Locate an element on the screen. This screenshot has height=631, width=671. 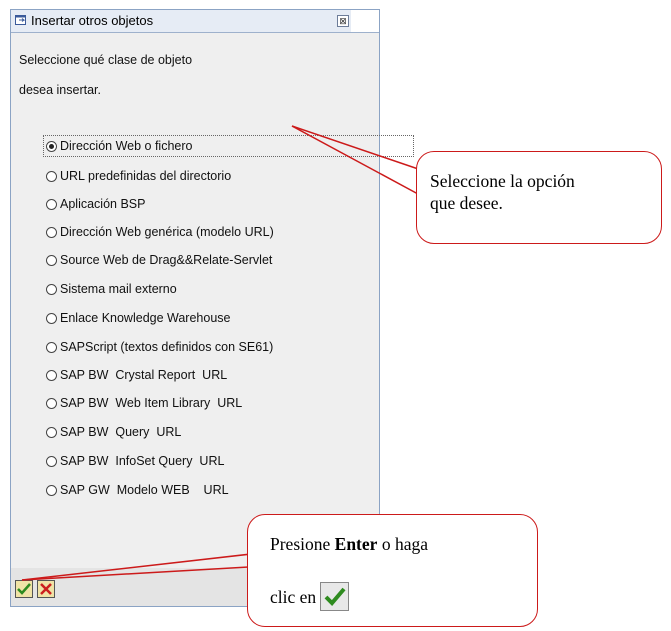
option-row: SAP BW Query URL is located at coordinates (113, 432).